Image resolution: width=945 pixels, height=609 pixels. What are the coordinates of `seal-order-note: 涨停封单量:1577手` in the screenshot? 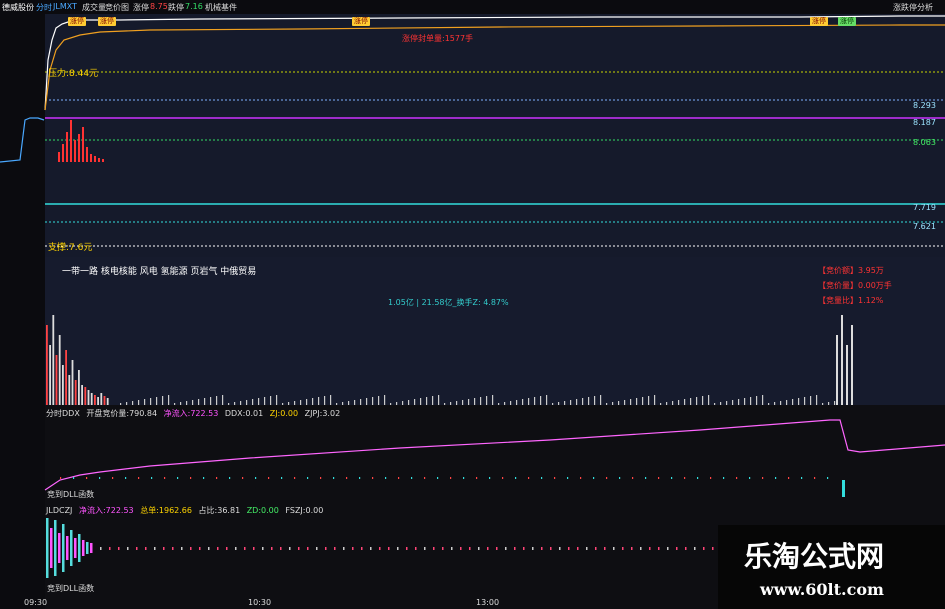 It's located at (438, 38).